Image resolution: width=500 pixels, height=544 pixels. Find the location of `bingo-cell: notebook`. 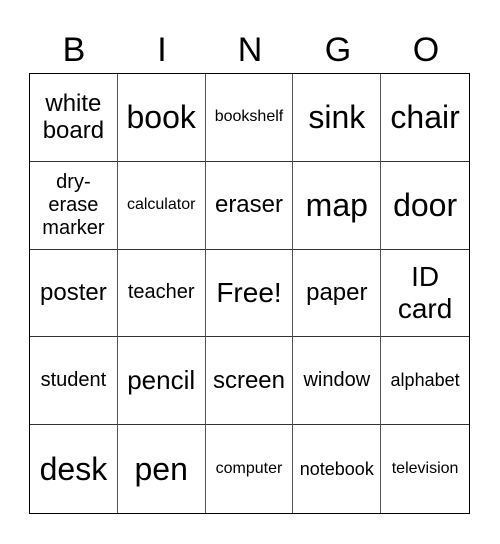

bingo-cell: notebook is located at coordinates (337, 469).